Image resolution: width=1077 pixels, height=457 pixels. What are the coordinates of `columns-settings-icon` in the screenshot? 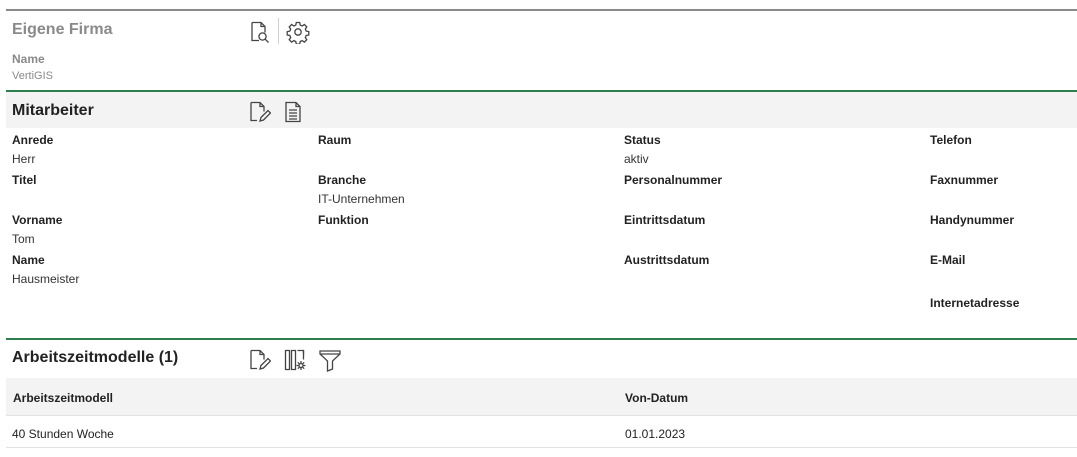 It's located at (295, 360).